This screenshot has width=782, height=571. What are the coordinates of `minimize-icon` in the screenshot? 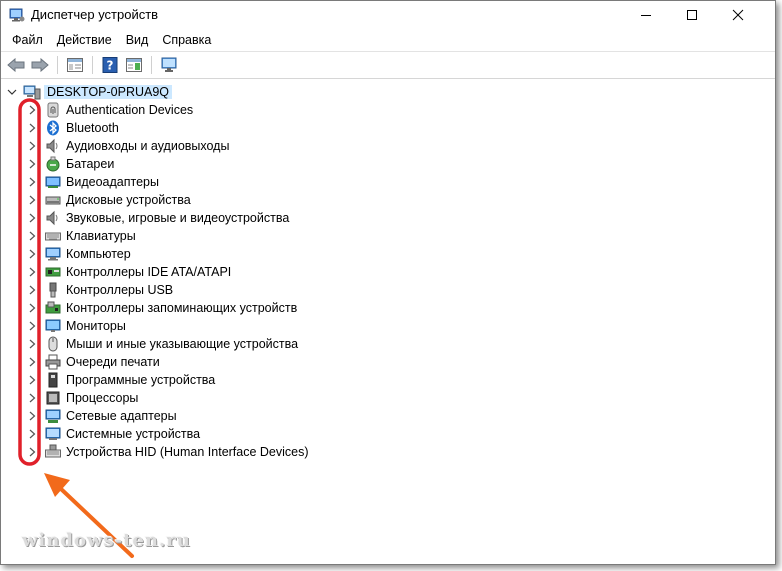 It's located at (646, 15).